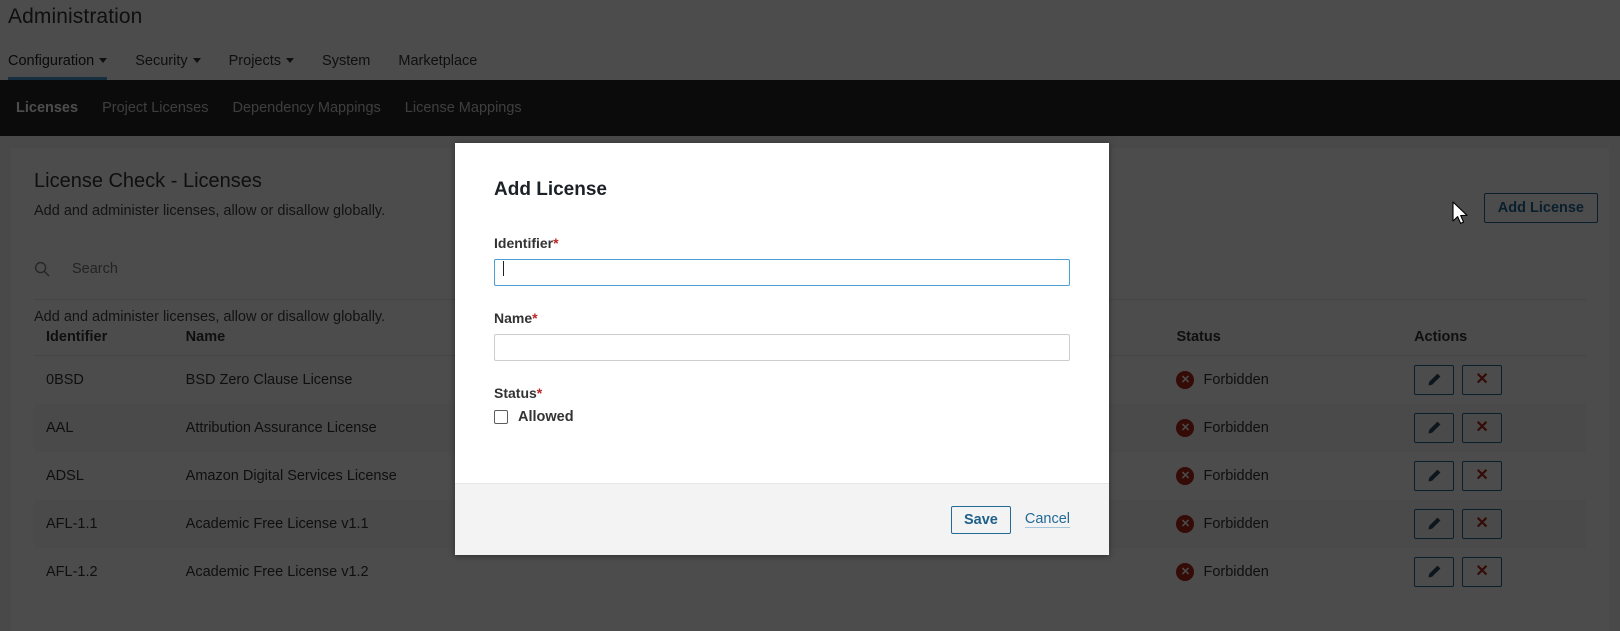 The height and width of the screenshot is (631, 1620). Describe the element at coordinates (782, 393) in the screenshot. I see `status-label: Status*` at that location.